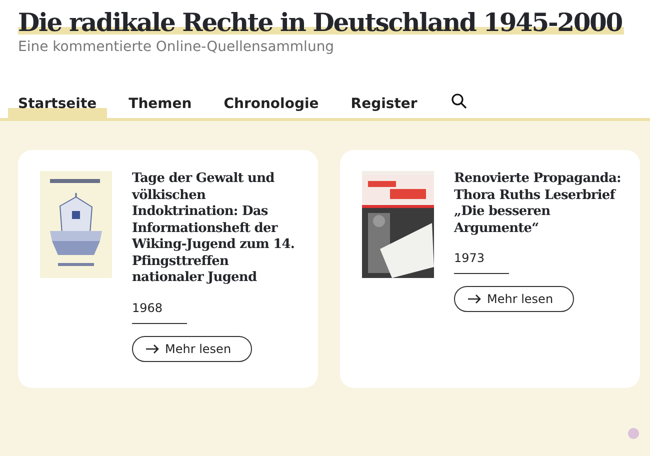 This screenshot has height=456, width=650. What do you see at coordinates (57, 107) in the screenshot?
I see `nav-tab: Startseite` at bounding box center [57, 107].